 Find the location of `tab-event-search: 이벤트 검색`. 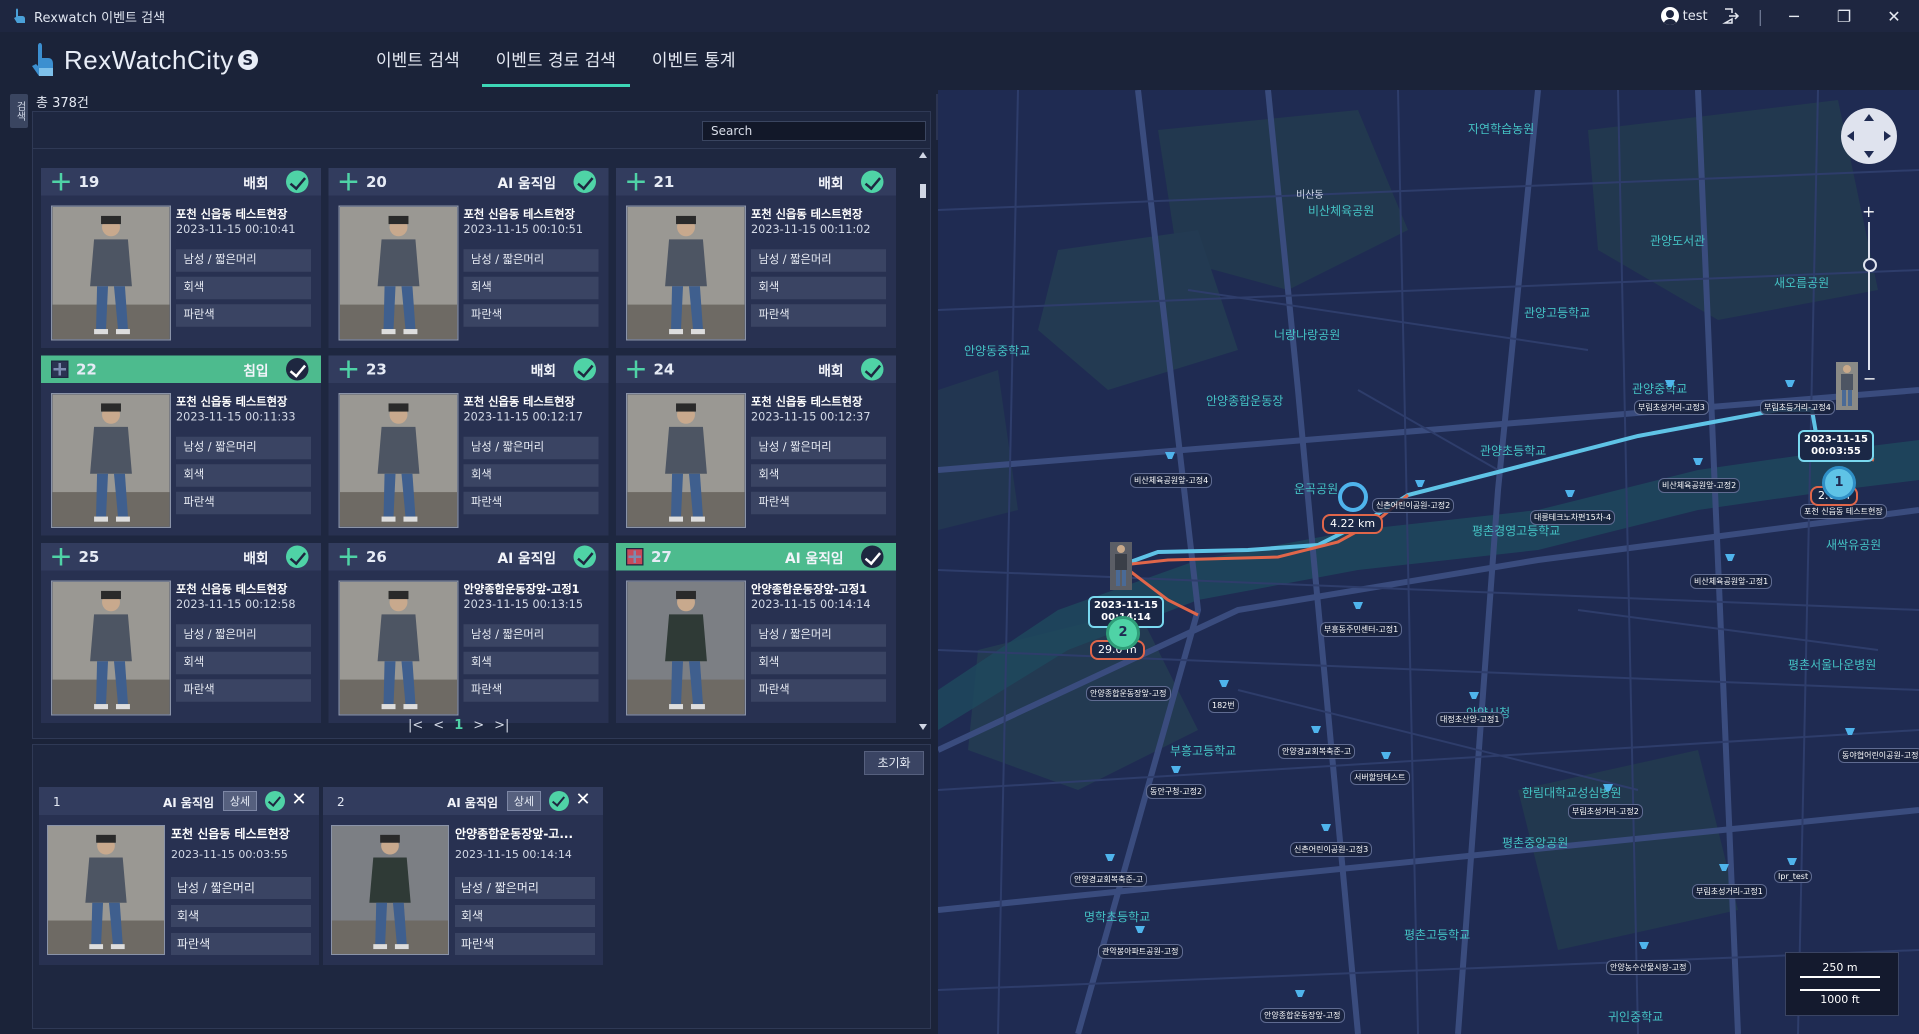

tab-event-search: 이벤트 검색 is located at coordinates (418, 58).